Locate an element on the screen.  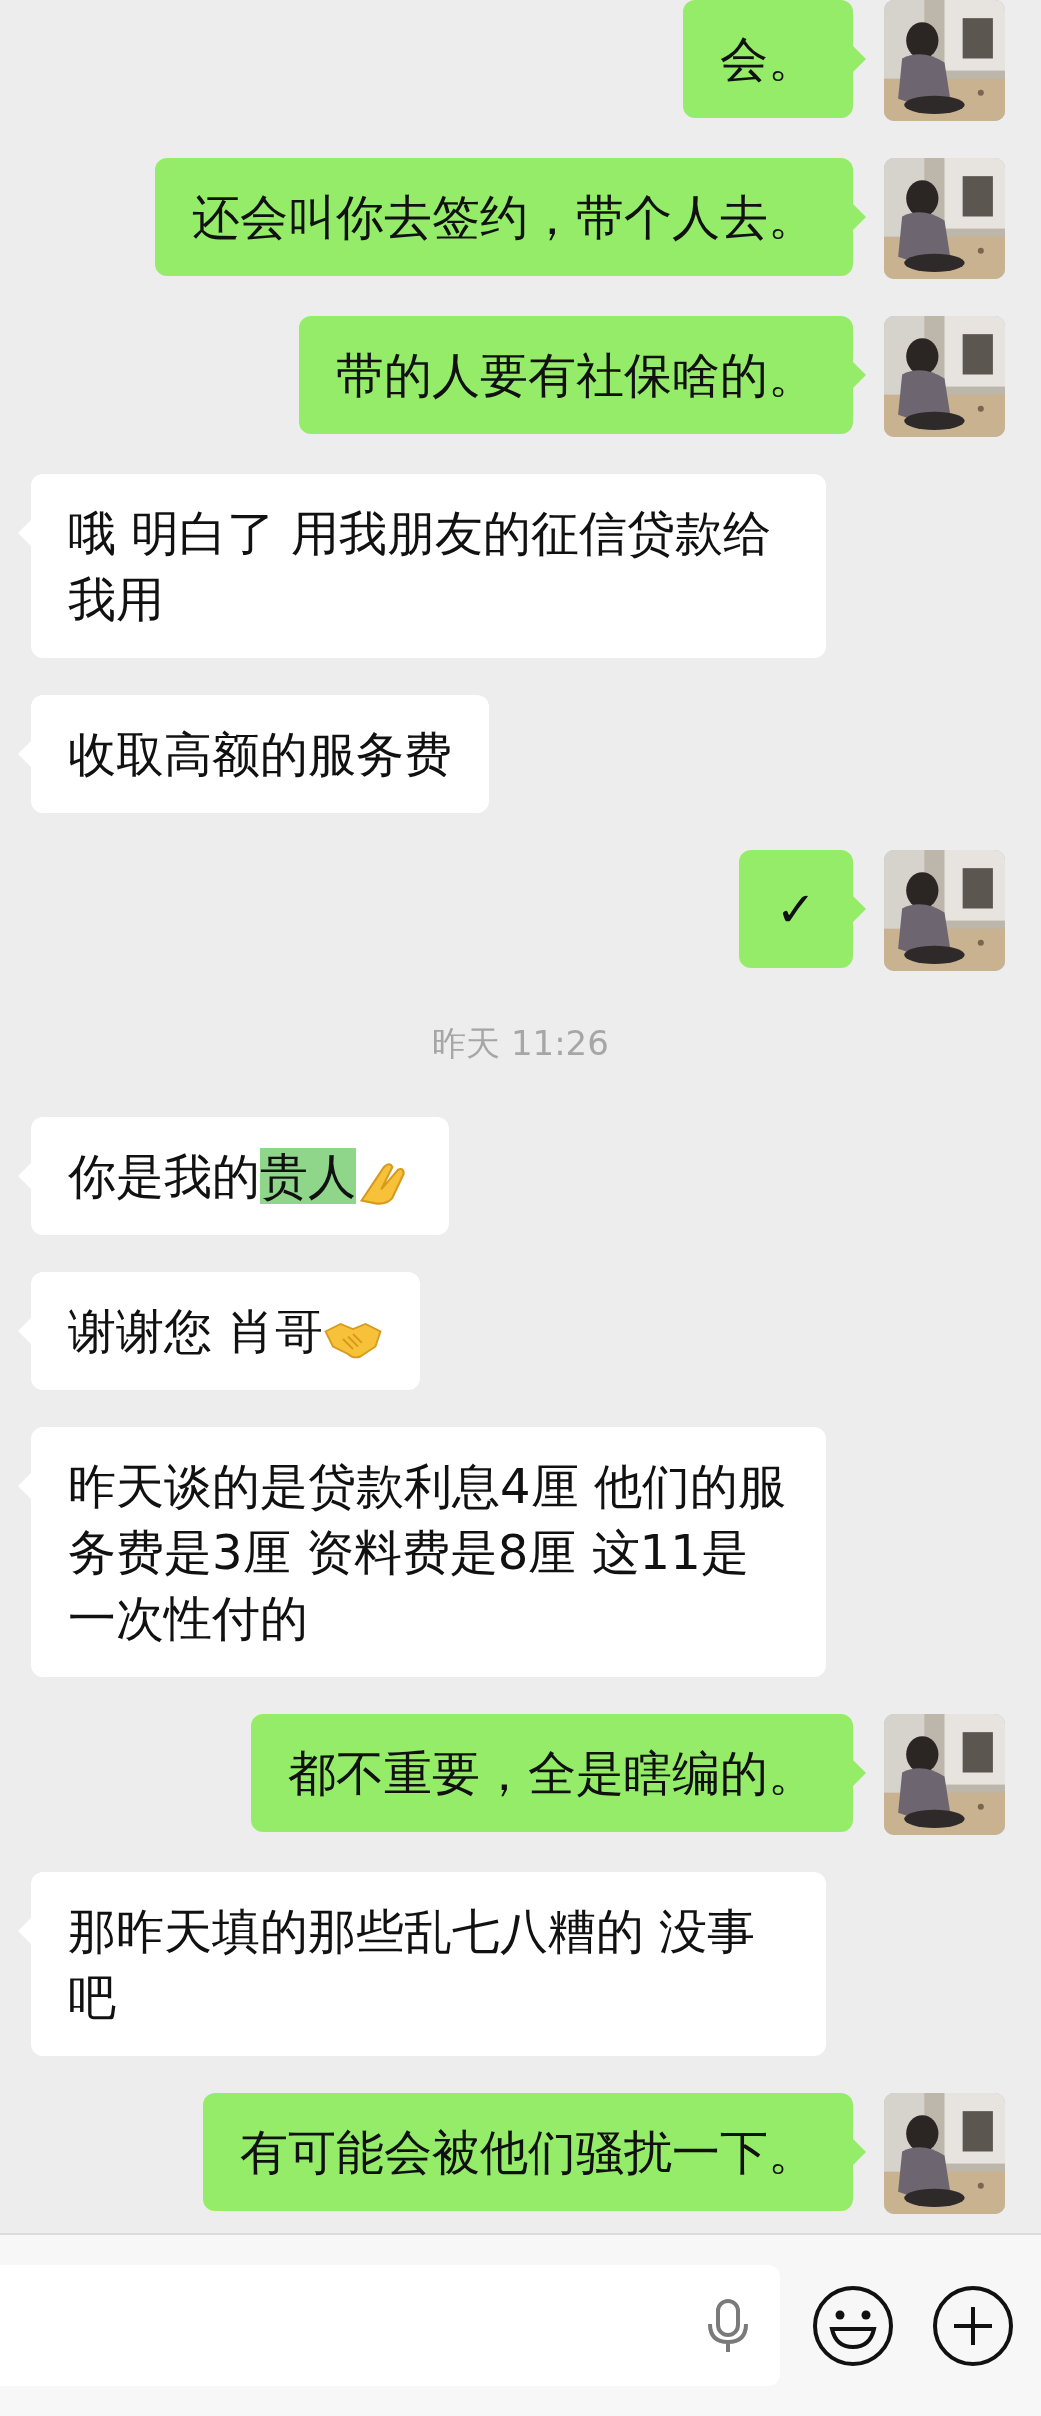
message-text: 会。 is located at coordinates (768, 59).